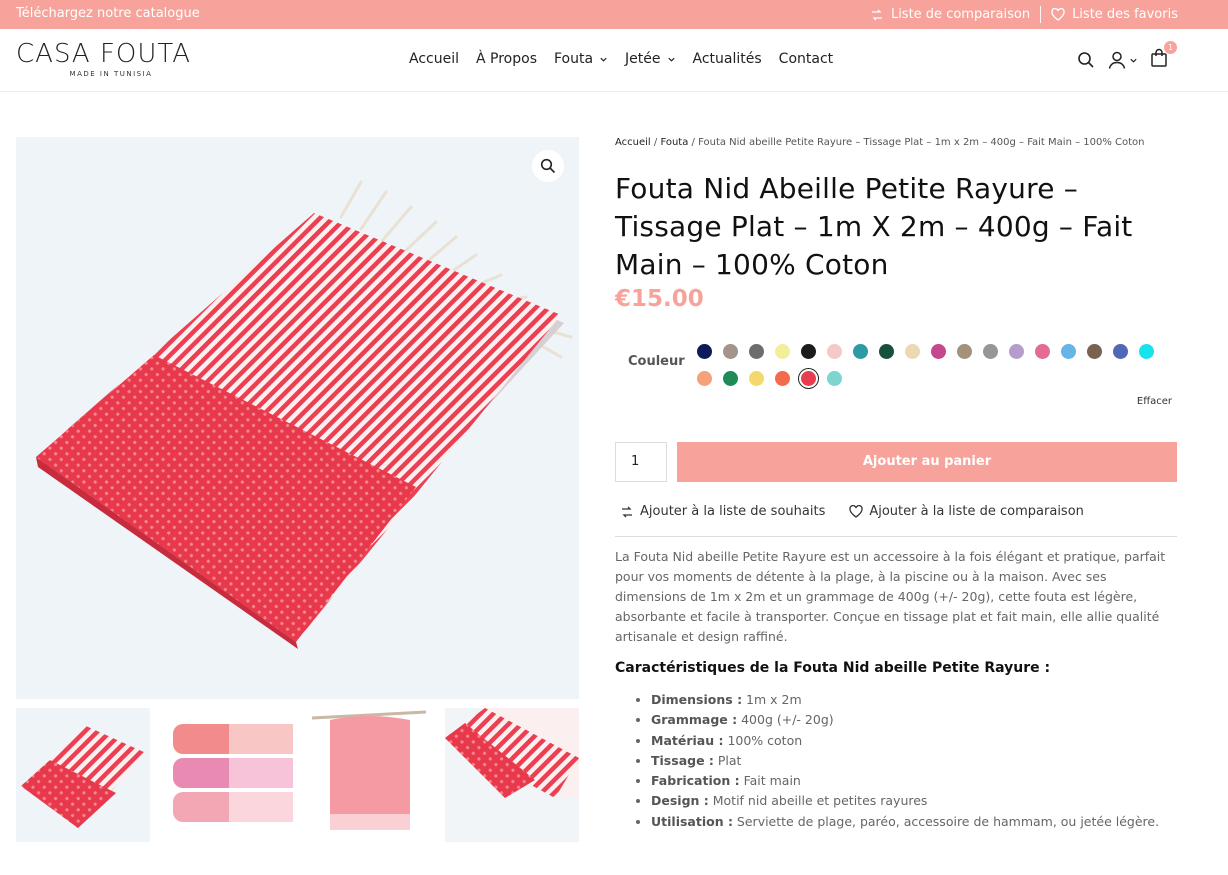  I want to click on compare-list-link: Liste de comparaison, so click(950, 14).